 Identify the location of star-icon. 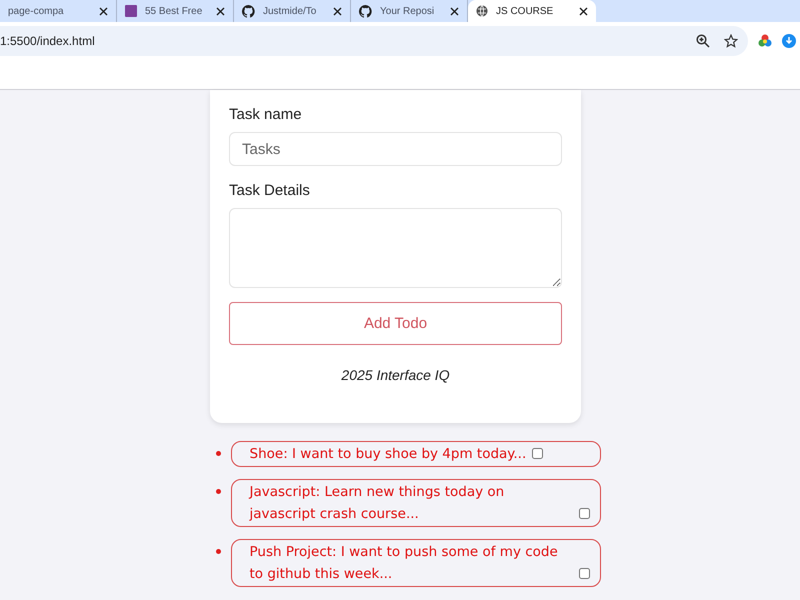
(731, 41).